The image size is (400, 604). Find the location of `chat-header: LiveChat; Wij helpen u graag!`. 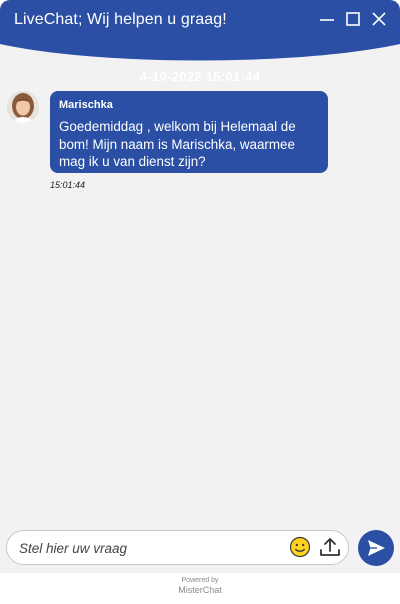

chat-header: LiveChat; Wij helpen u graag! is located at coordinates (200, 31).